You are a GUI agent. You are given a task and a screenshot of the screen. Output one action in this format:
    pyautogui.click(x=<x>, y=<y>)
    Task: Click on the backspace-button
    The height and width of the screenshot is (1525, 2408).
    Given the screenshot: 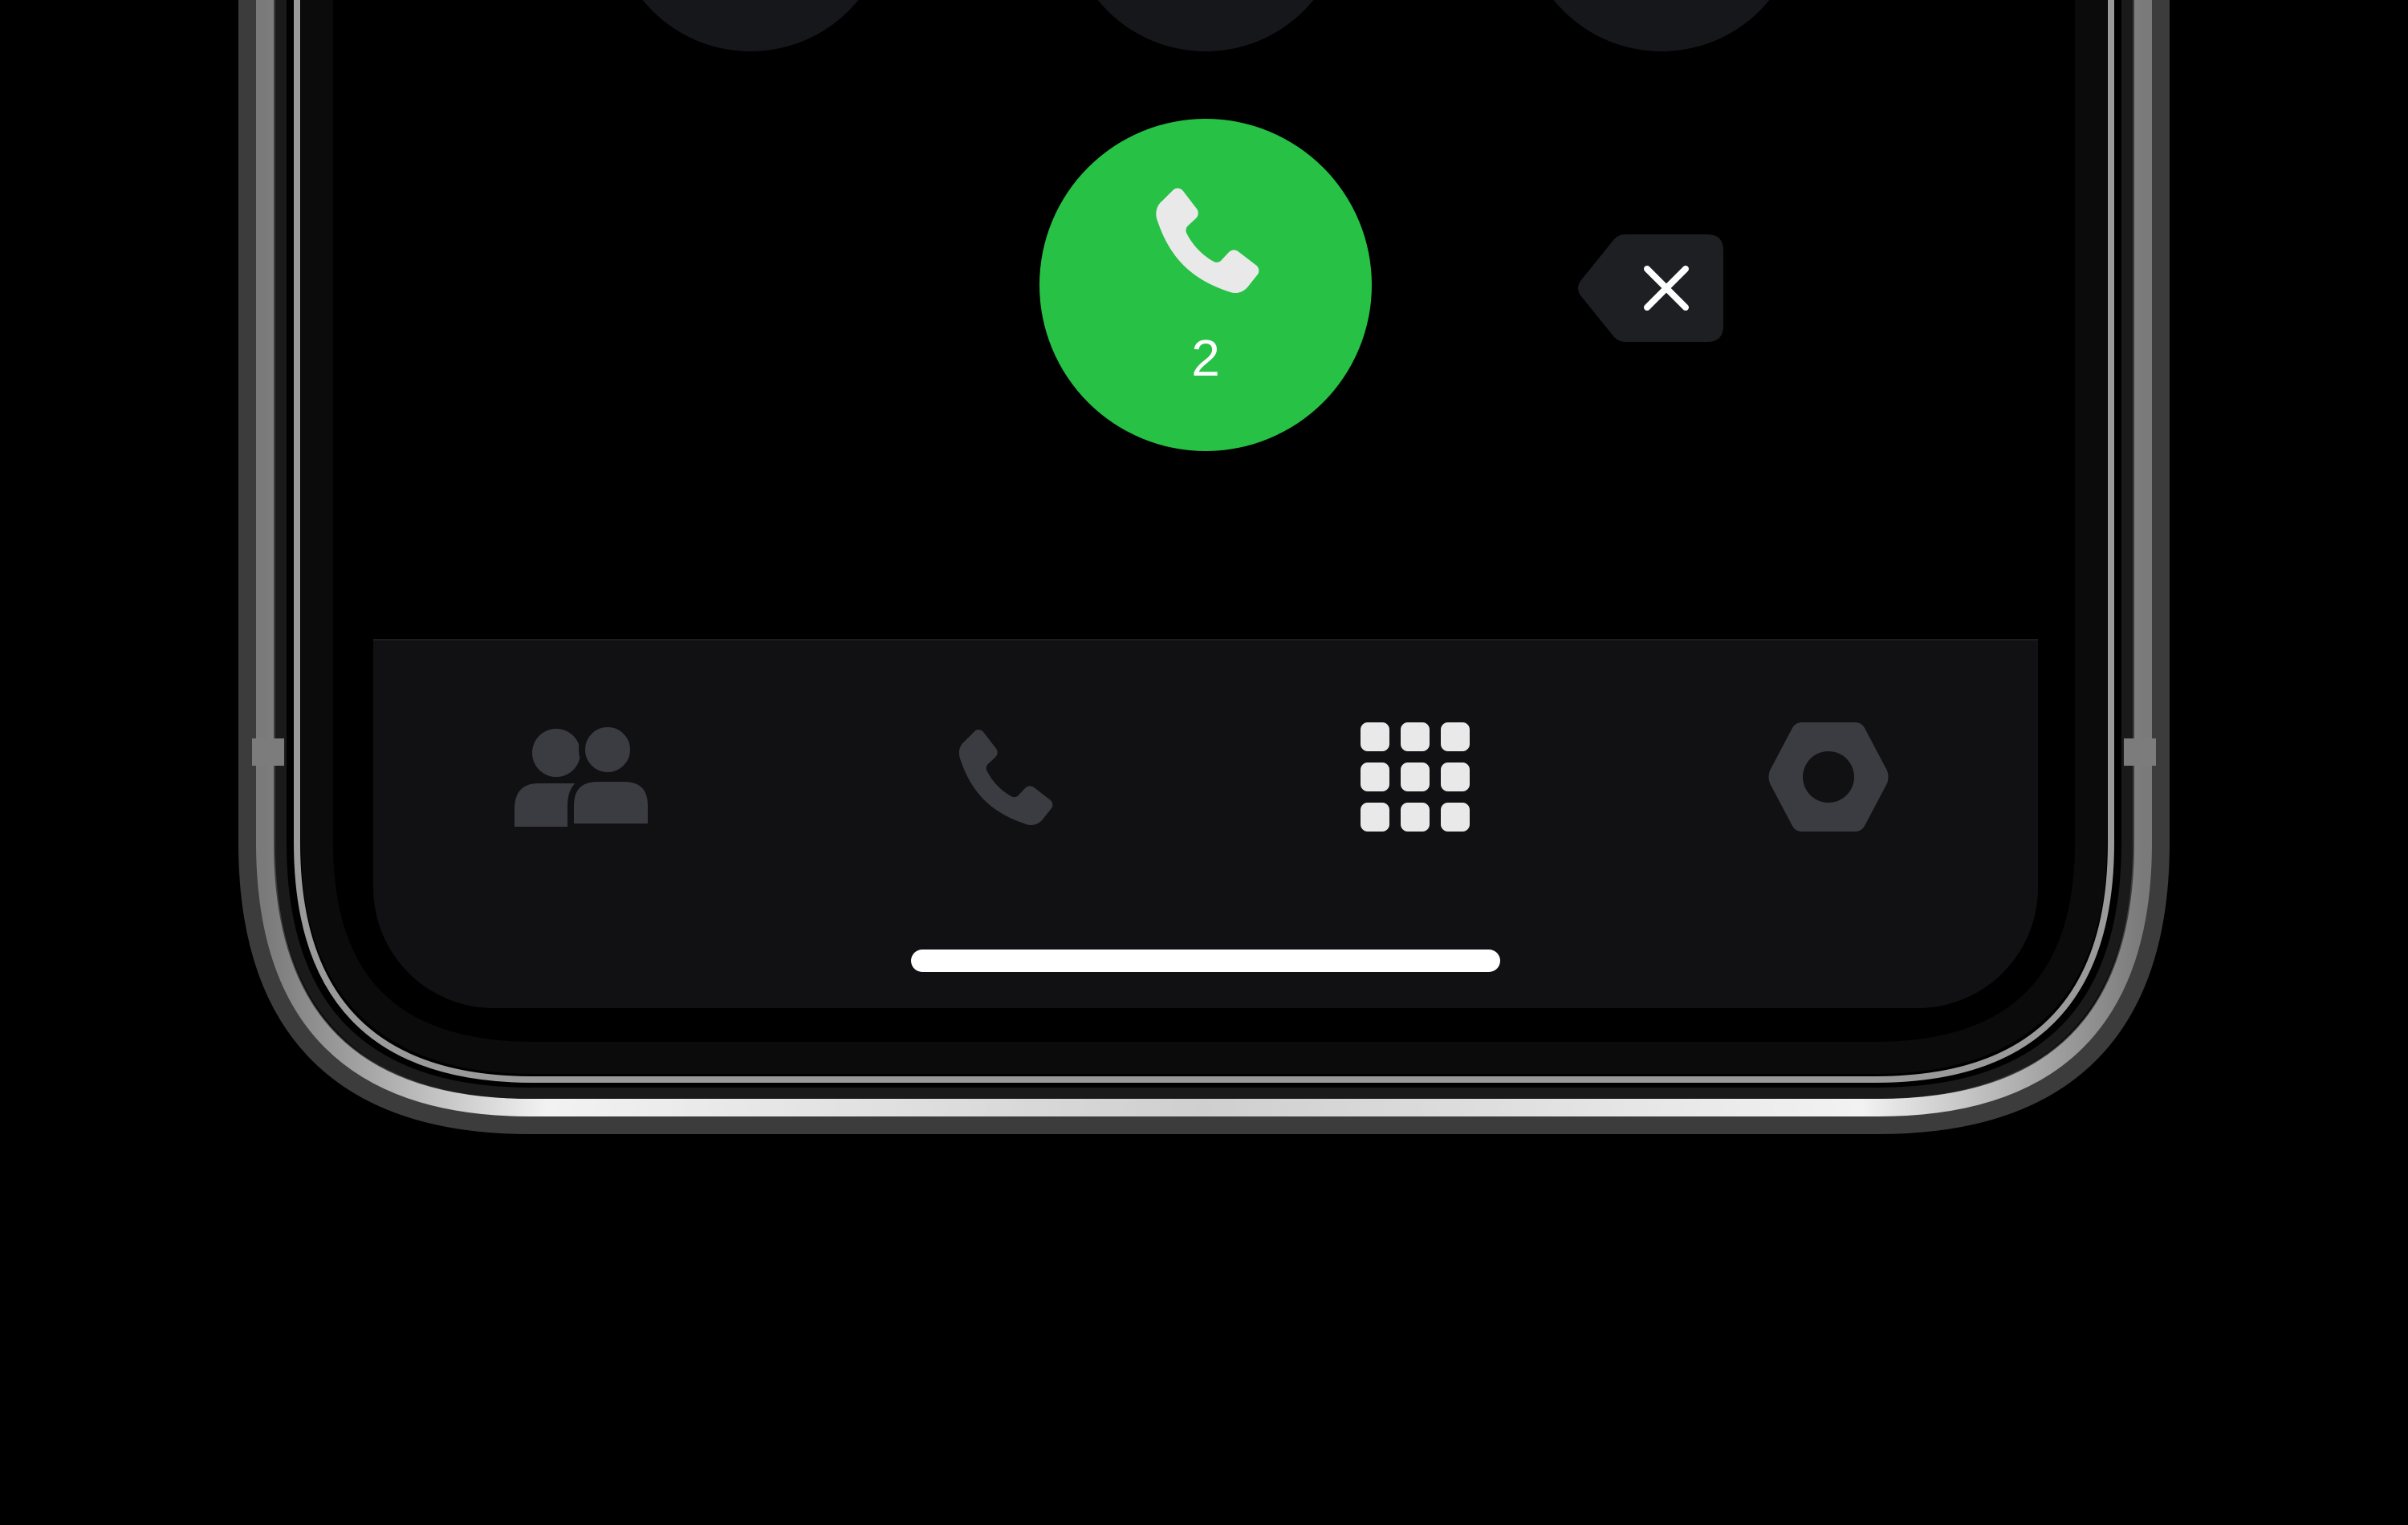 What is the action you would take?
    pyautogui.click(x=1650, y=288)
    